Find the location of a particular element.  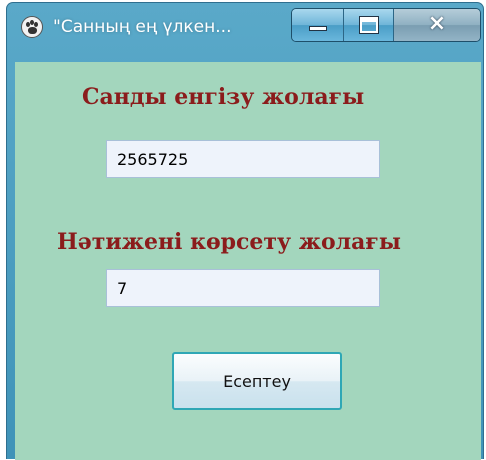

input-label: Санды енгізу жолағы is located at coordinates (223, 97).